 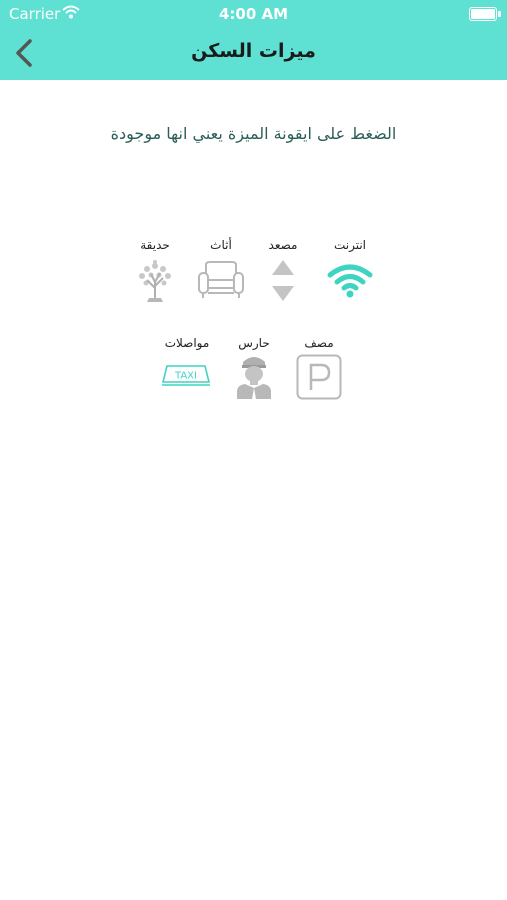 I want to click on feature-transport: مواصلات TAXI, so click(x=187, y=366).